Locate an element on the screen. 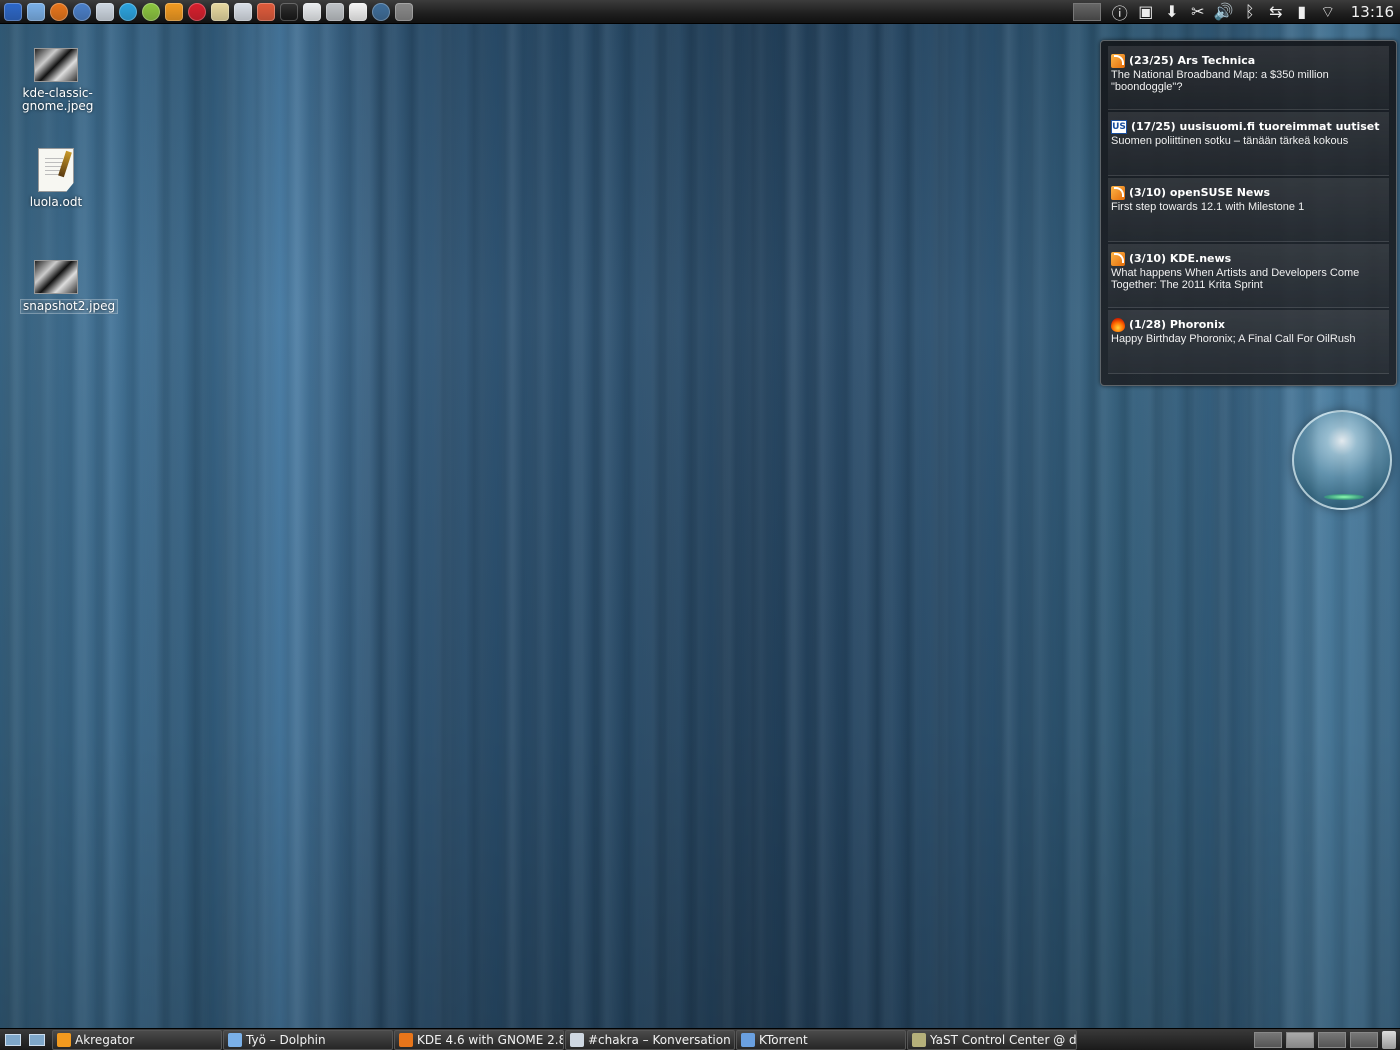 The width and height of the screenshot is (1400, 1050). system-tray: ⓘ ▣ ⬇ ✂ 🔊 ᛒ ⇆ ▮ ⌔ is located at coordinates (1224, 12).